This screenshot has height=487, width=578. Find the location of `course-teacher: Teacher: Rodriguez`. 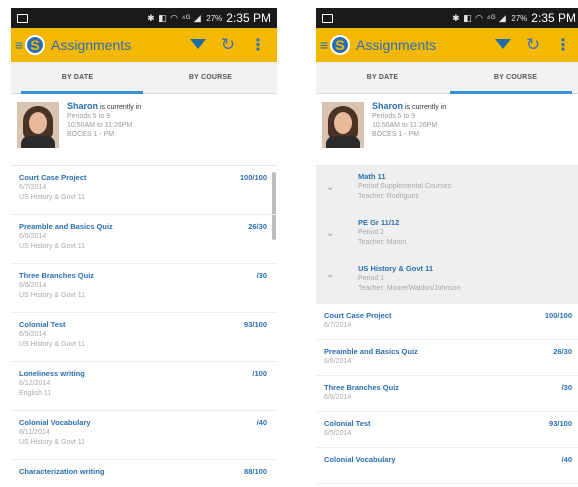

course-teacher: Teacher: Rodriguez is located at coordinates (388, 196).